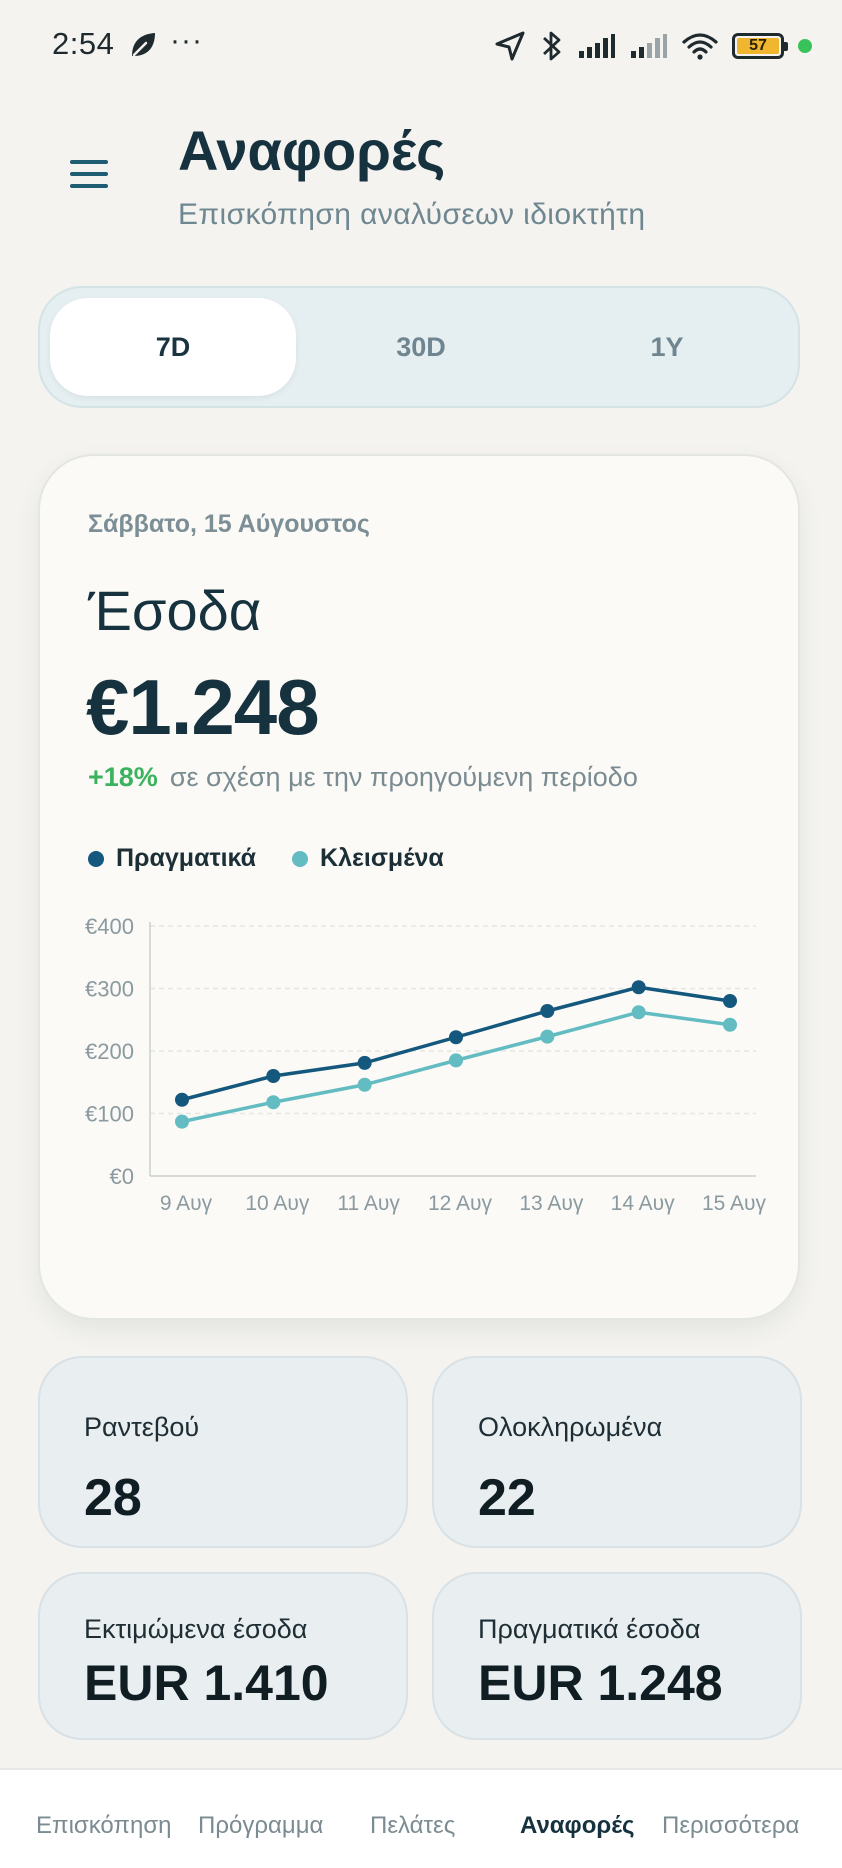 The height and width of the screenshot is (1868, 842). I want to click on nav-item-reports: Αναφορές, so click(577, 1826).